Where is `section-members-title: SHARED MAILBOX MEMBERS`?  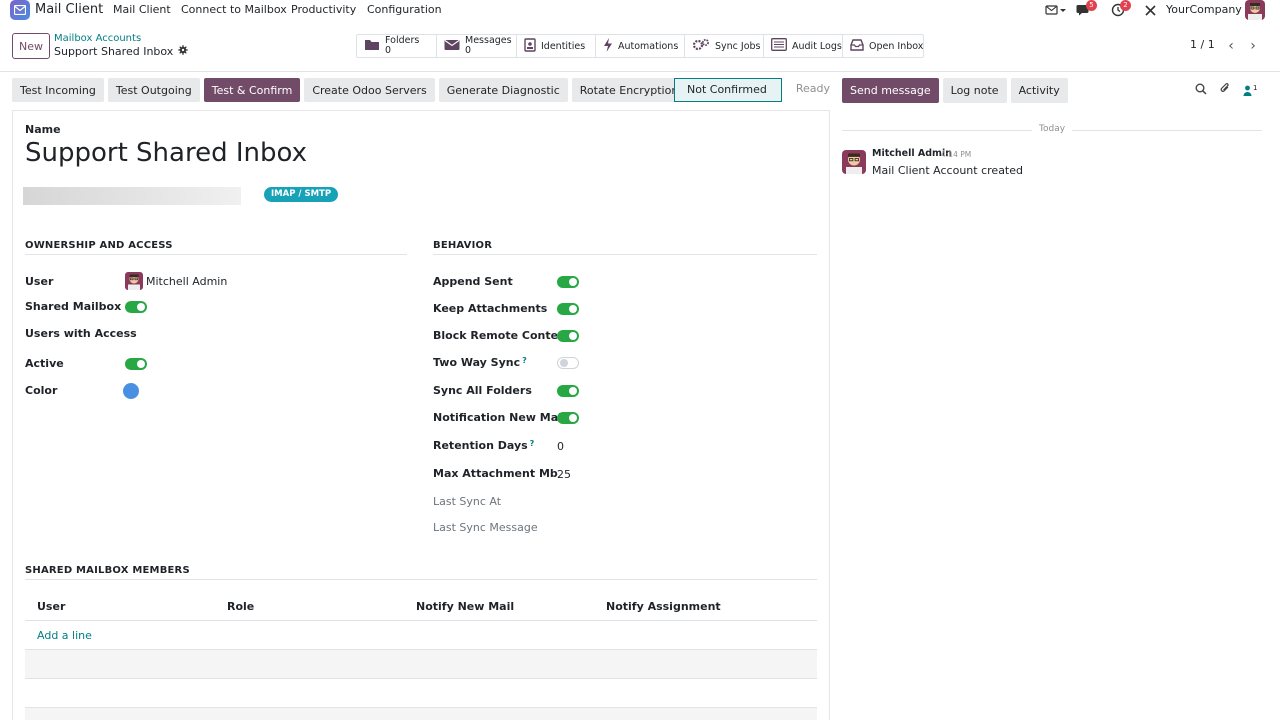 section-members-title: SHARED MAILBOX MEMBERS is located at coordinates (107, 570).